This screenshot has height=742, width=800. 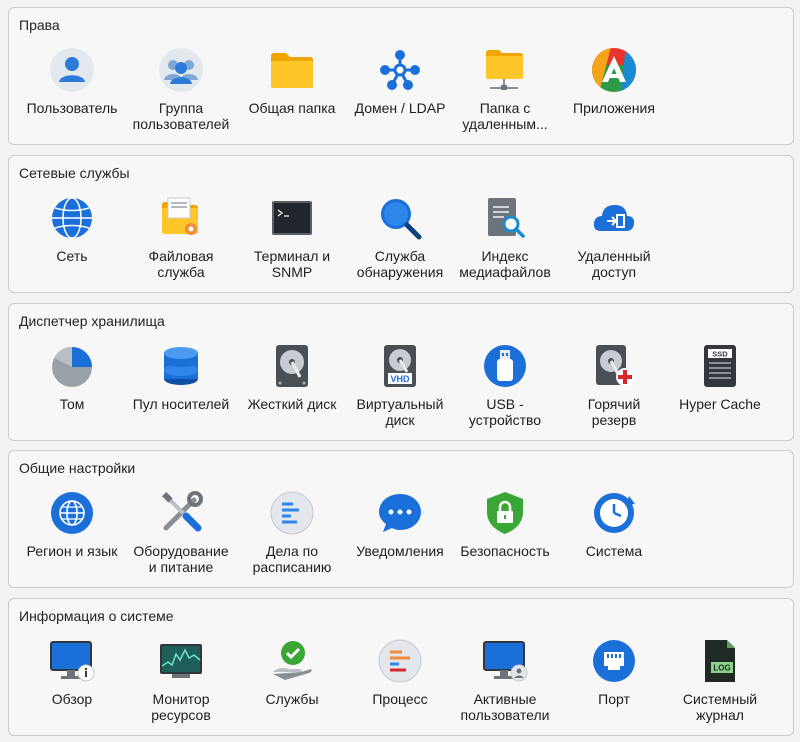 I want to click on control-panel-item: Жесткий диск, so click(x=292, y=377).